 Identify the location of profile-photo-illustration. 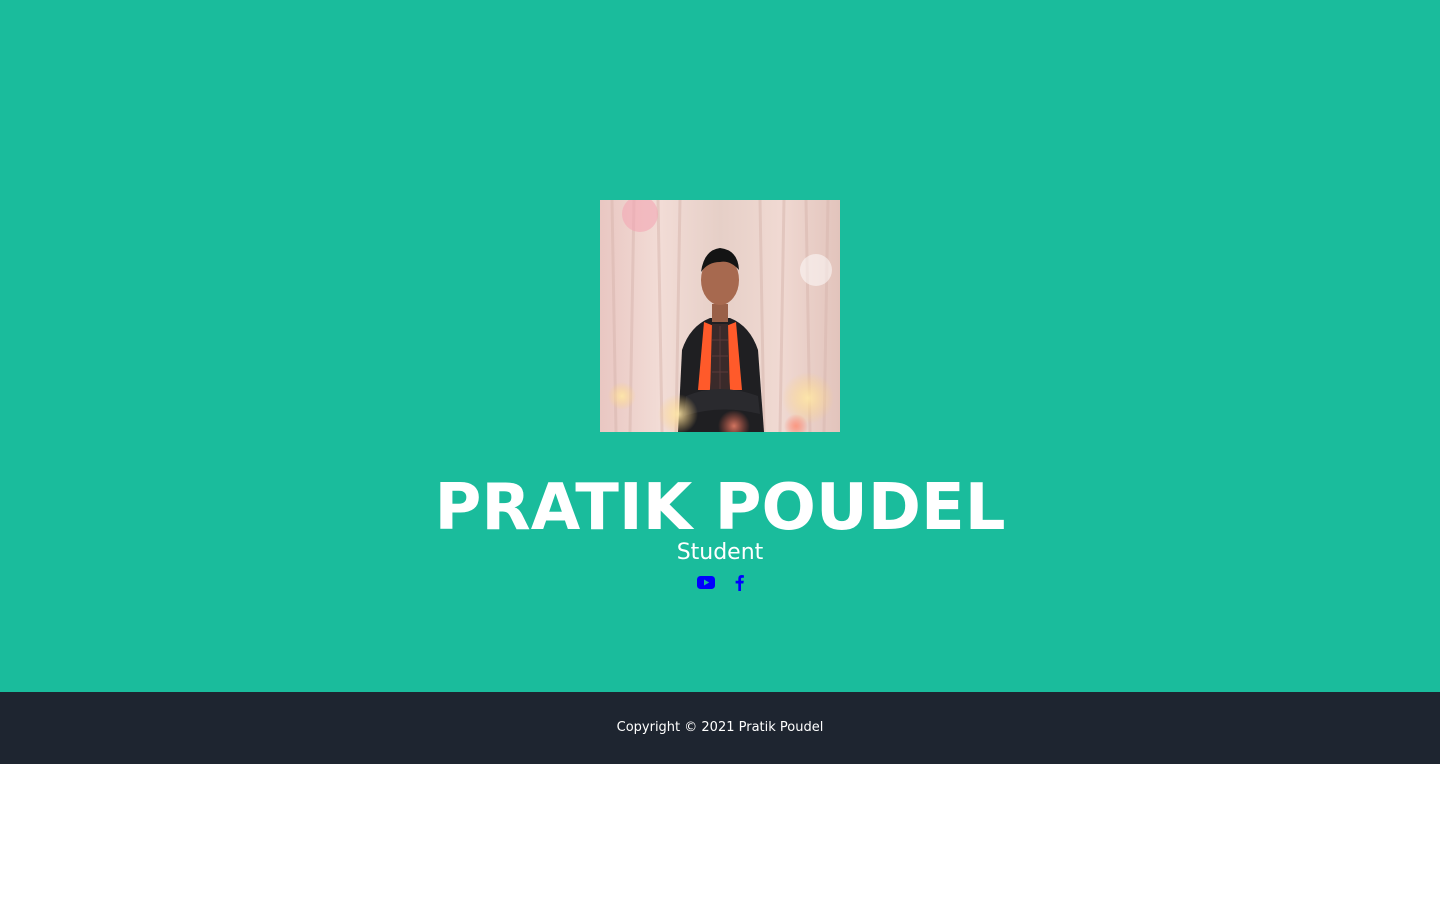
(720, 316).